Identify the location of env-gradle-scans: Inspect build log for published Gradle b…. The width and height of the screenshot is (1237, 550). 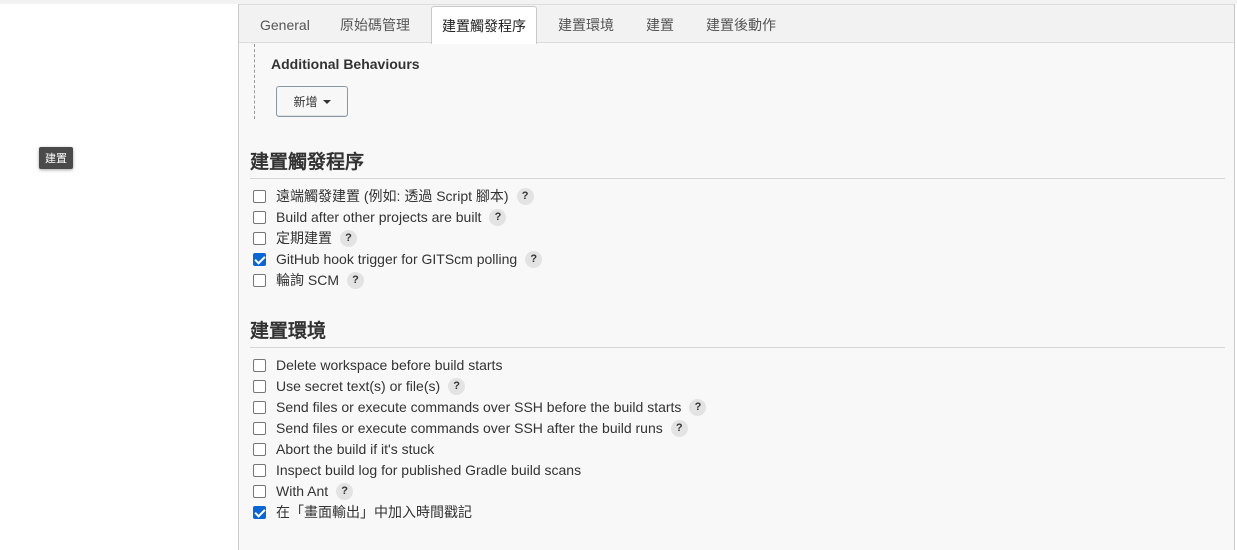
(417, 470).